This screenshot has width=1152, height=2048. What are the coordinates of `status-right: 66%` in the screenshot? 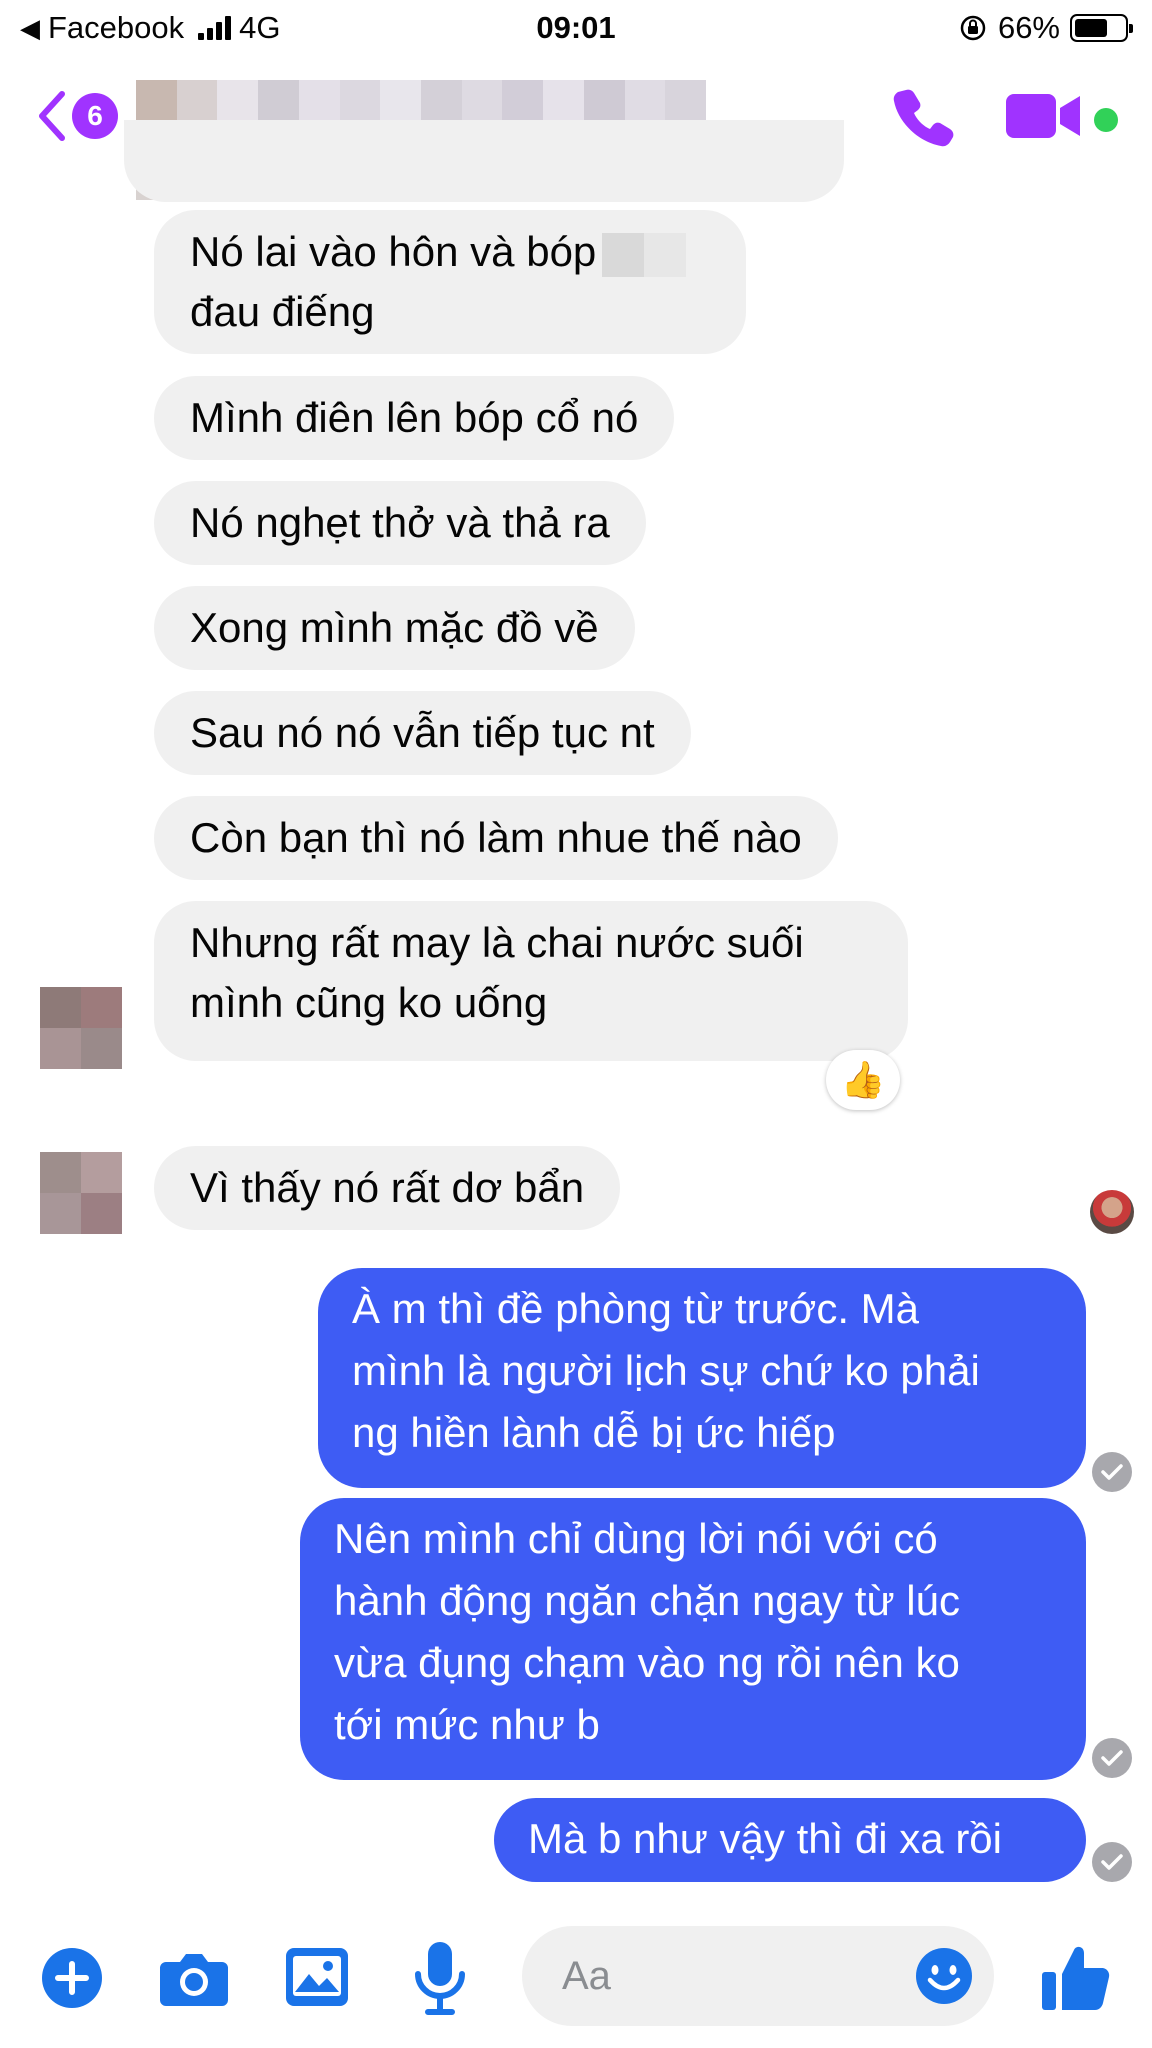 It's located at (1045, 28).